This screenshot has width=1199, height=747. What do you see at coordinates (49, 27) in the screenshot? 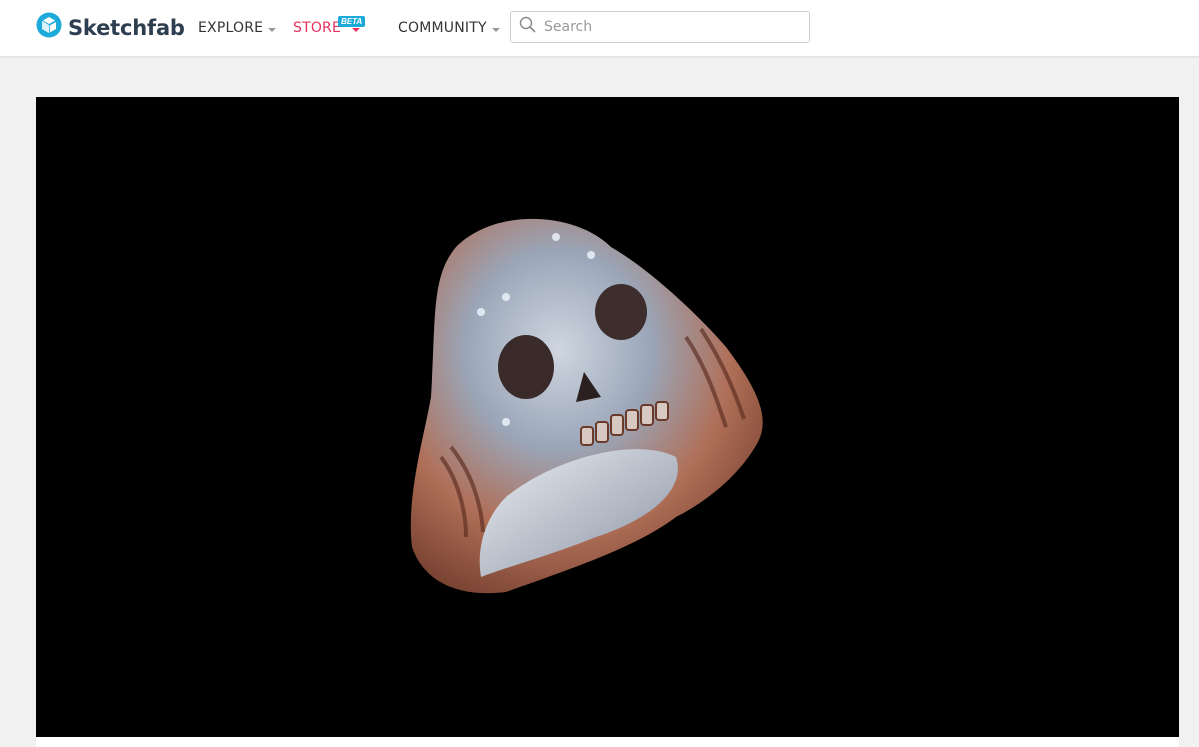
I see `sketchfab-logo-icon` at bounding box center [49, 27].